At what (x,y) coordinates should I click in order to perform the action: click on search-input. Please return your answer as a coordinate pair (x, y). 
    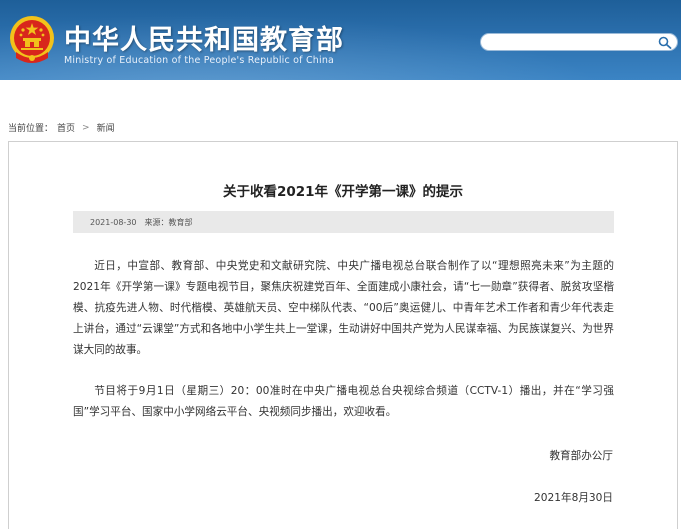
    Looking at the image, I should click on (569, 42).